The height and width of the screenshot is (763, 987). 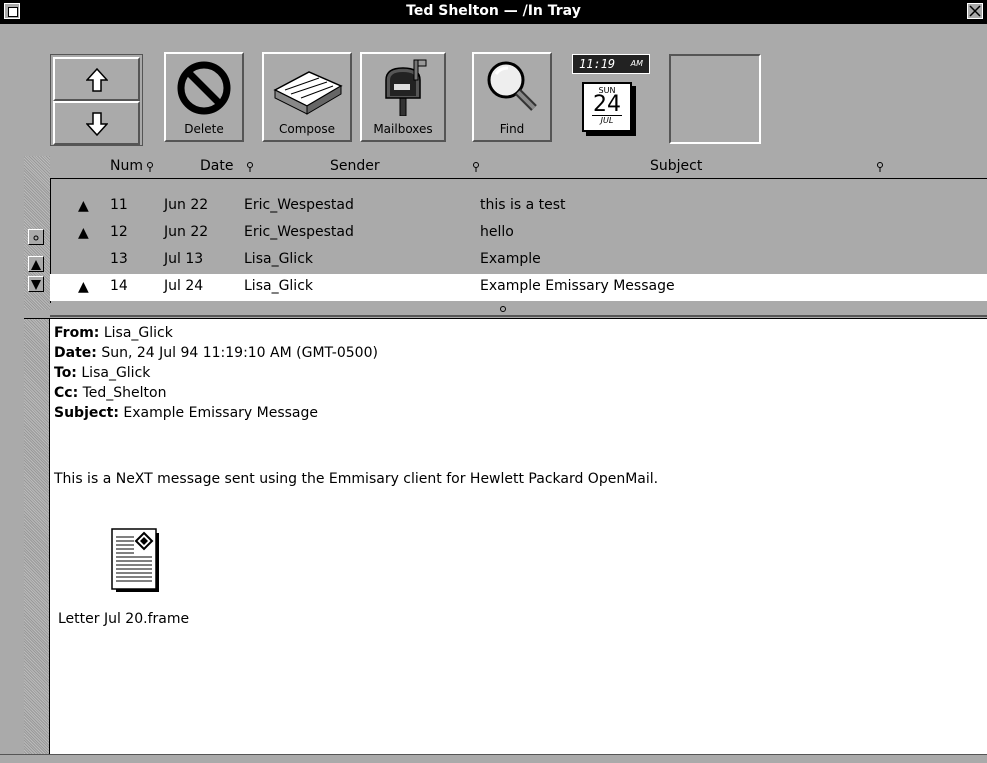 What do you see at coordinates (503, 309) in the screenshot?
I see `divider-dimple-icon` at bounding box center [503, 309].